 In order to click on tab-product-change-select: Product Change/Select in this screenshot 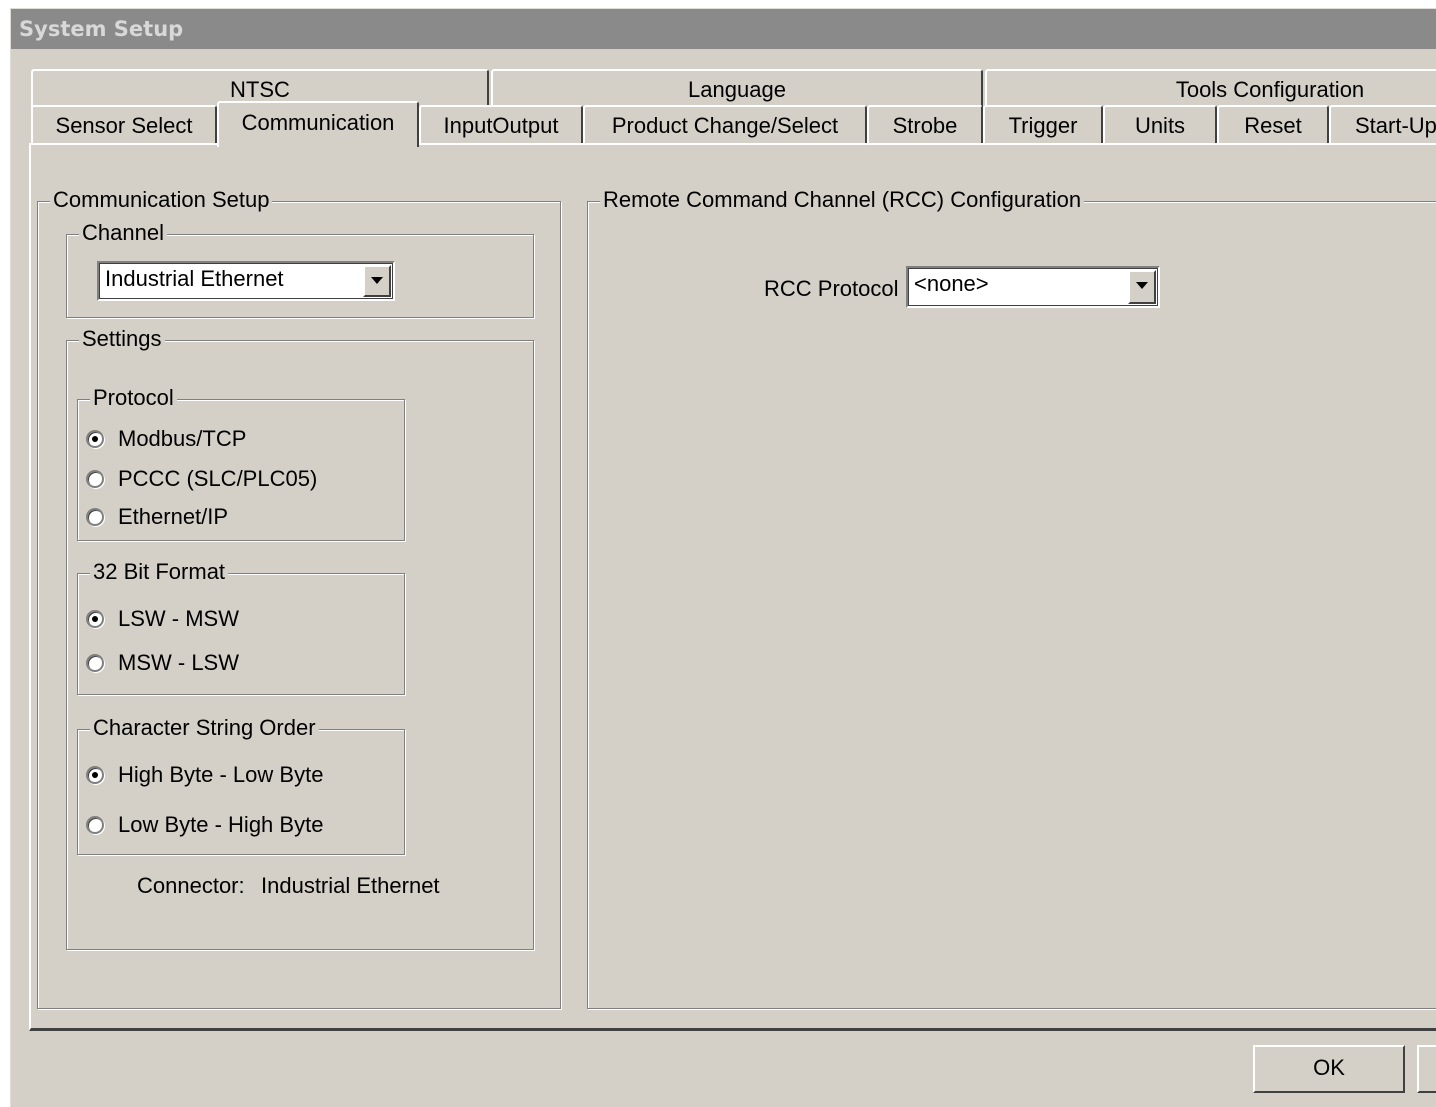, I will do `click(725, 124)`.